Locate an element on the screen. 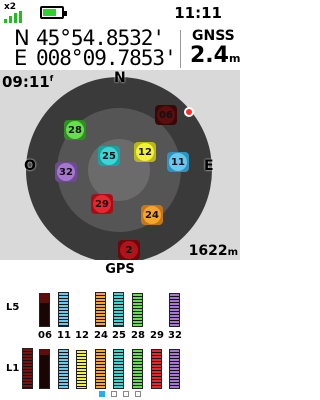  page-indicator is located at coordinates (120, 394).